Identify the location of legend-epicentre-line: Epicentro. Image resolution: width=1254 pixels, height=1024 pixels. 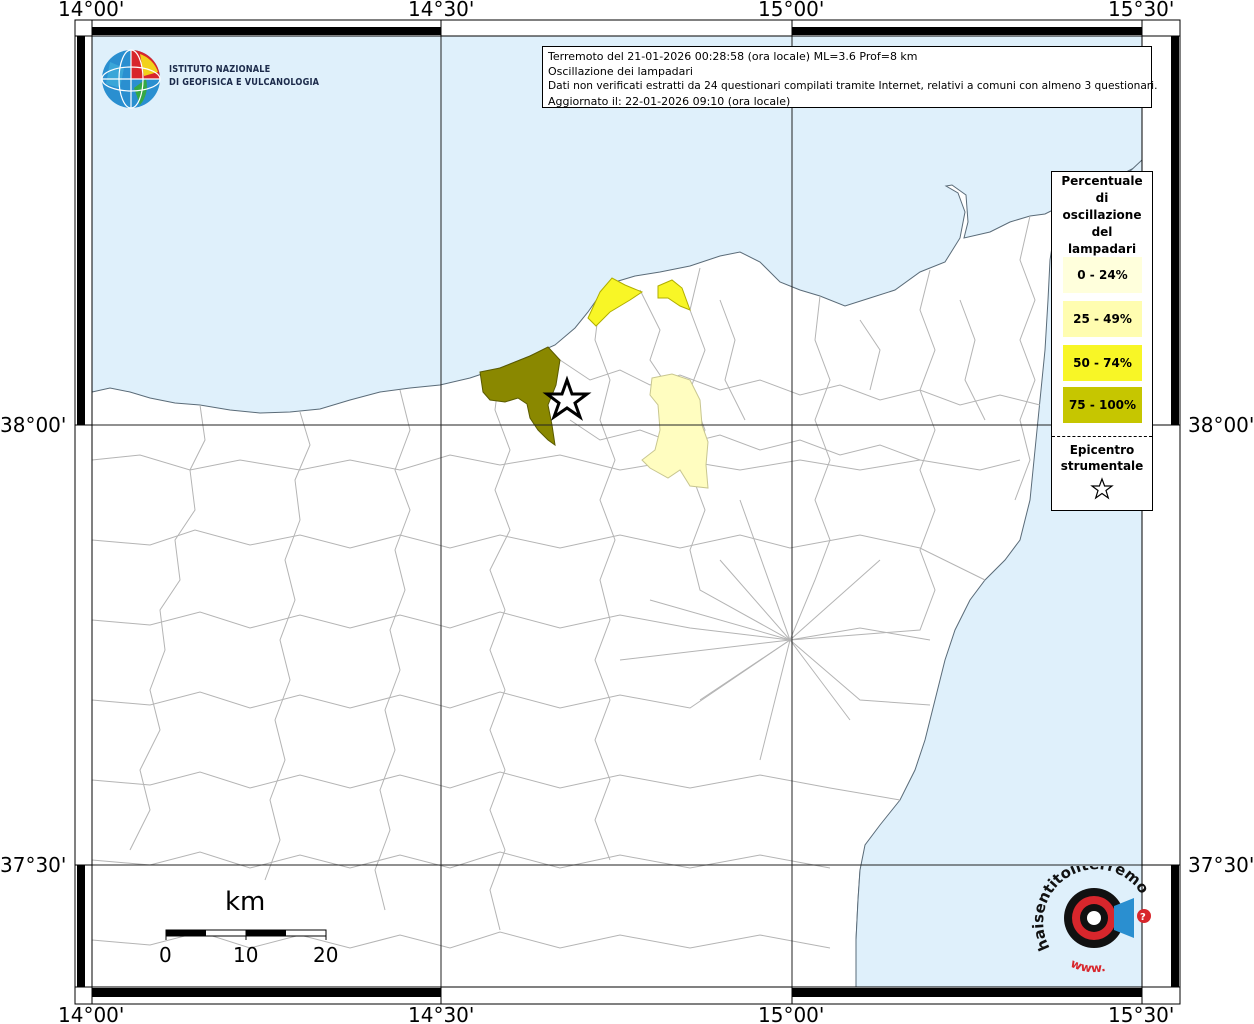
(1102, 450).